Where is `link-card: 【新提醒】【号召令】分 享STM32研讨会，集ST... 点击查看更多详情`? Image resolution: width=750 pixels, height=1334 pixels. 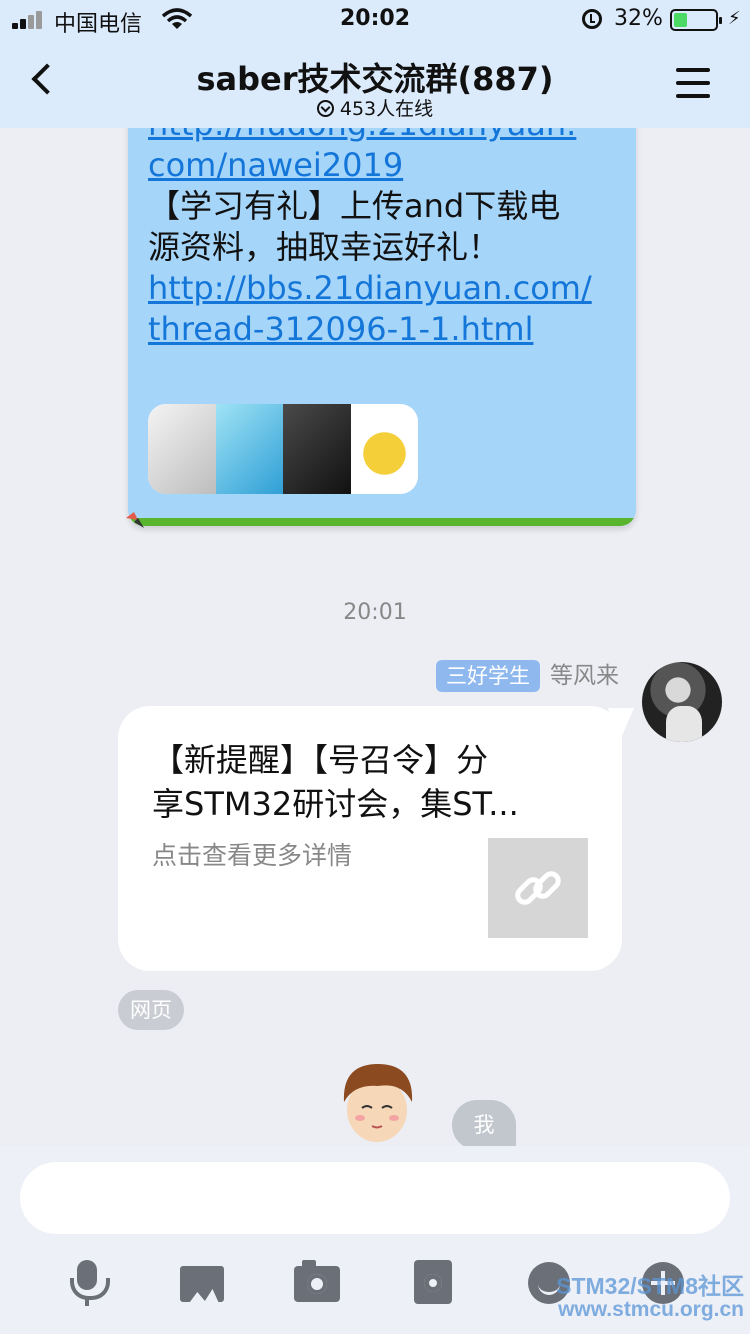 link-card: 【新提醒】【号召令】分 享STM32研讨会，集ST... 点击查看更多详情 is located at coordinates (370, 838).